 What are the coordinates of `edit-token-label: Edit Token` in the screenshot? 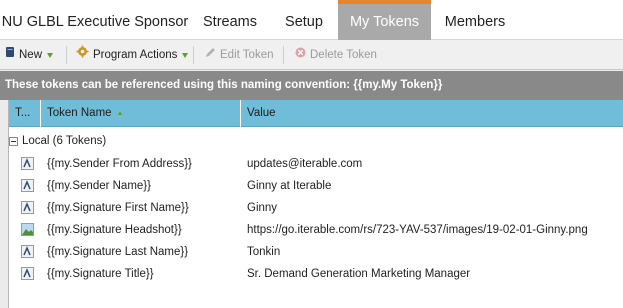 It's located at (247, 55).